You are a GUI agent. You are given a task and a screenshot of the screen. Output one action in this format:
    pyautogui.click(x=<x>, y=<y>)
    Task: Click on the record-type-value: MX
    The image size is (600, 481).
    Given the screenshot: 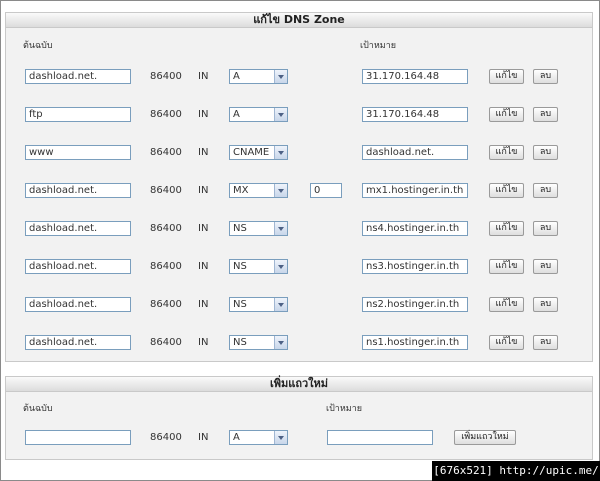 What is the action you would take?
    pyautogui.click(x=241, y=190)
    